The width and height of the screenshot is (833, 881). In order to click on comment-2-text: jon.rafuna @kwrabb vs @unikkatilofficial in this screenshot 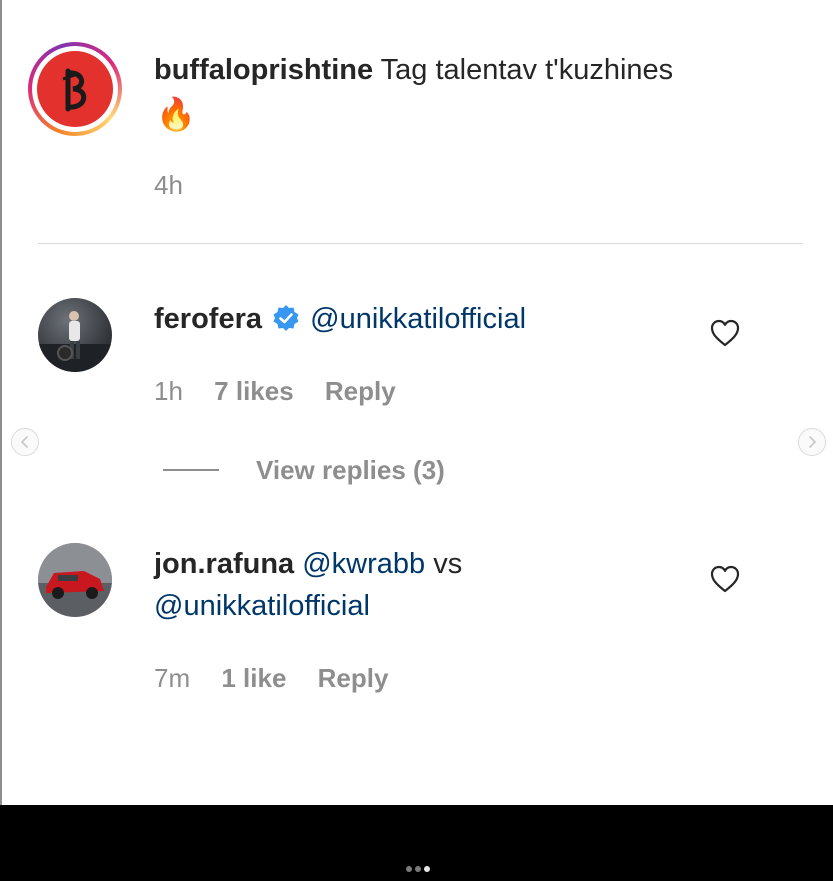, I will do `click(434, 585)`.